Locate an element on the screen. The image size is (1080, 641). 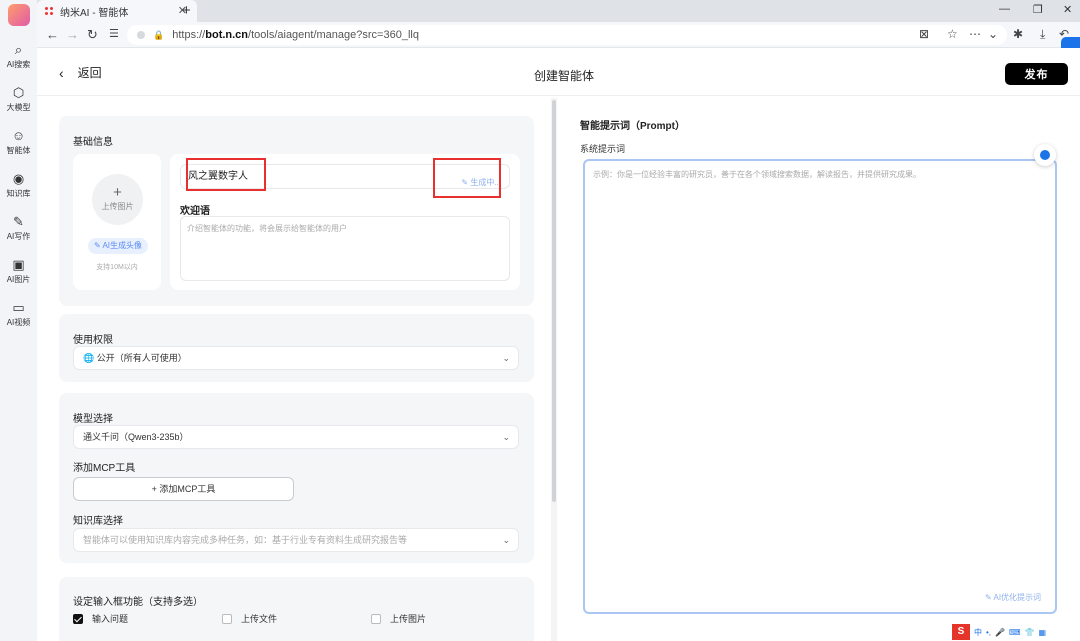
section-label: 基础信息 is located at coordinates (93, 142).